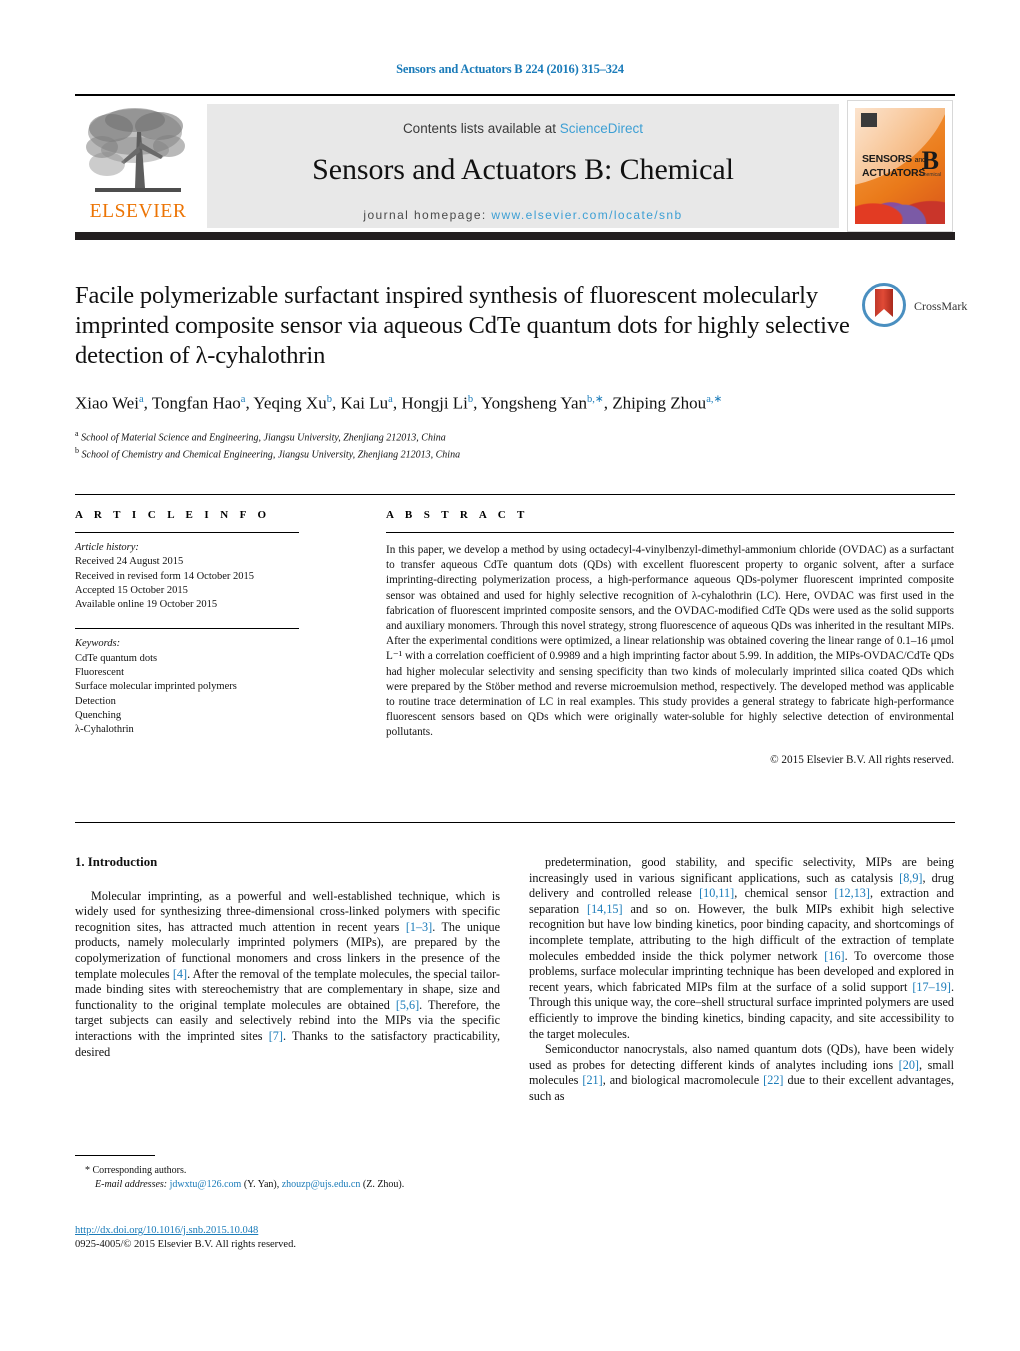  Describe the element at coordinates (930, 175) in the screenshot. I see `cover-volume-sub: Chemical` at that location.